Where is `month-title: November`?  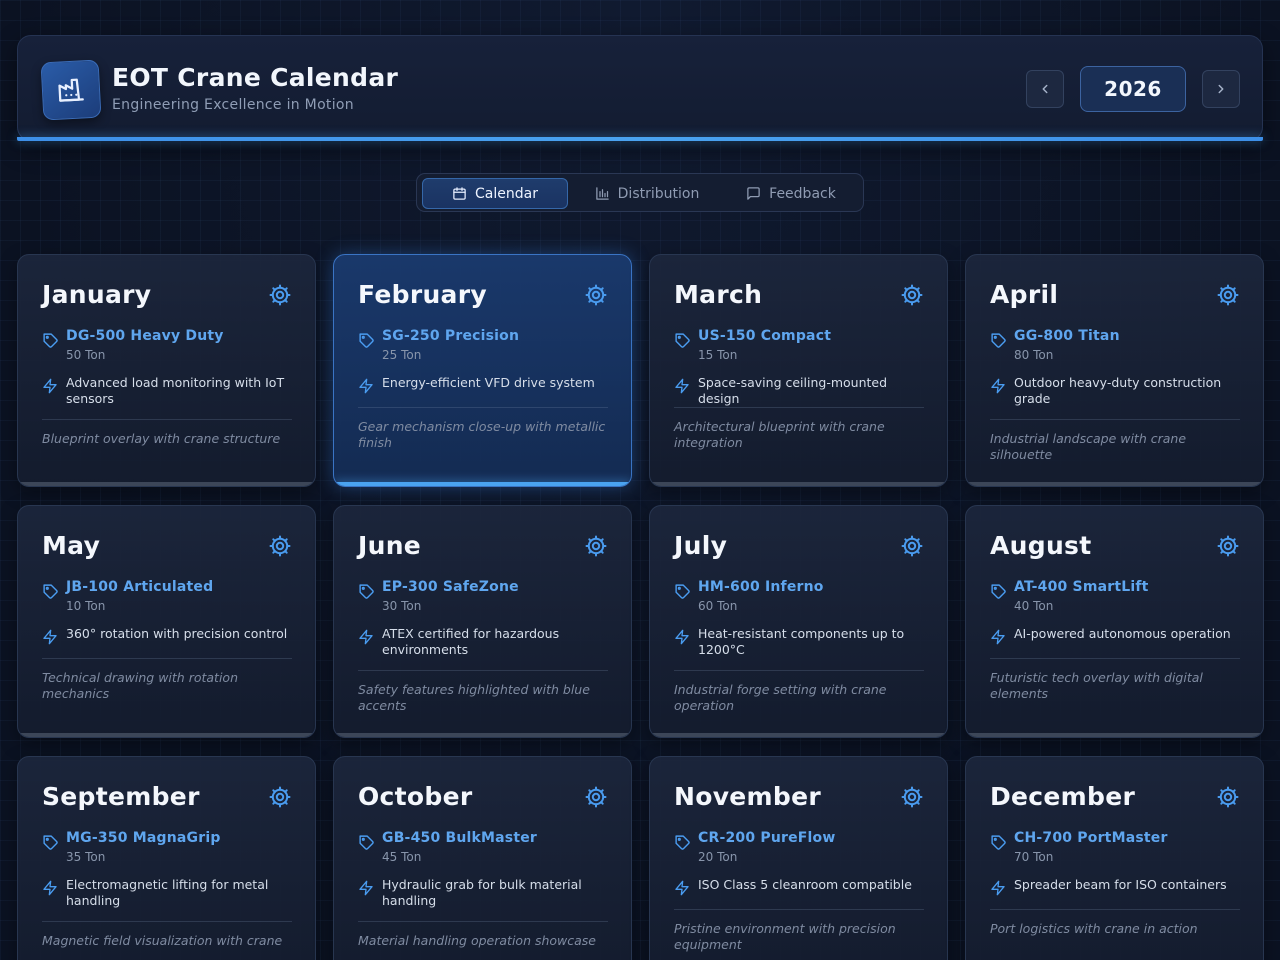 month-title: November is located at coordinates (747, 796).